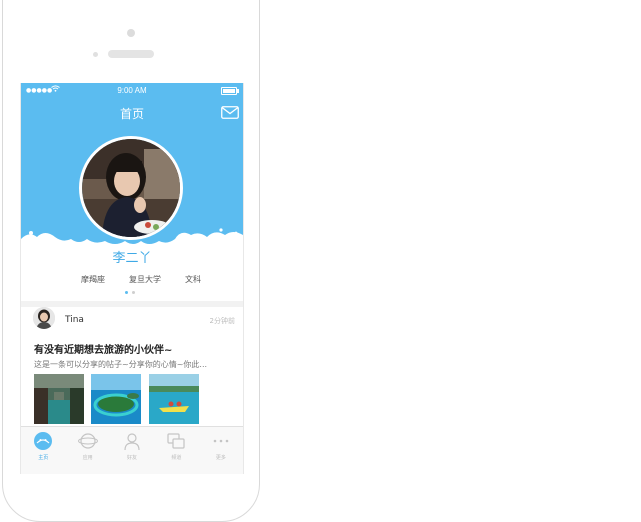 The image size is (641, 522). What do you see at coordinates (176, 441) in the screenshot?
I see `chat-icon` at bounding box center [176, 441].